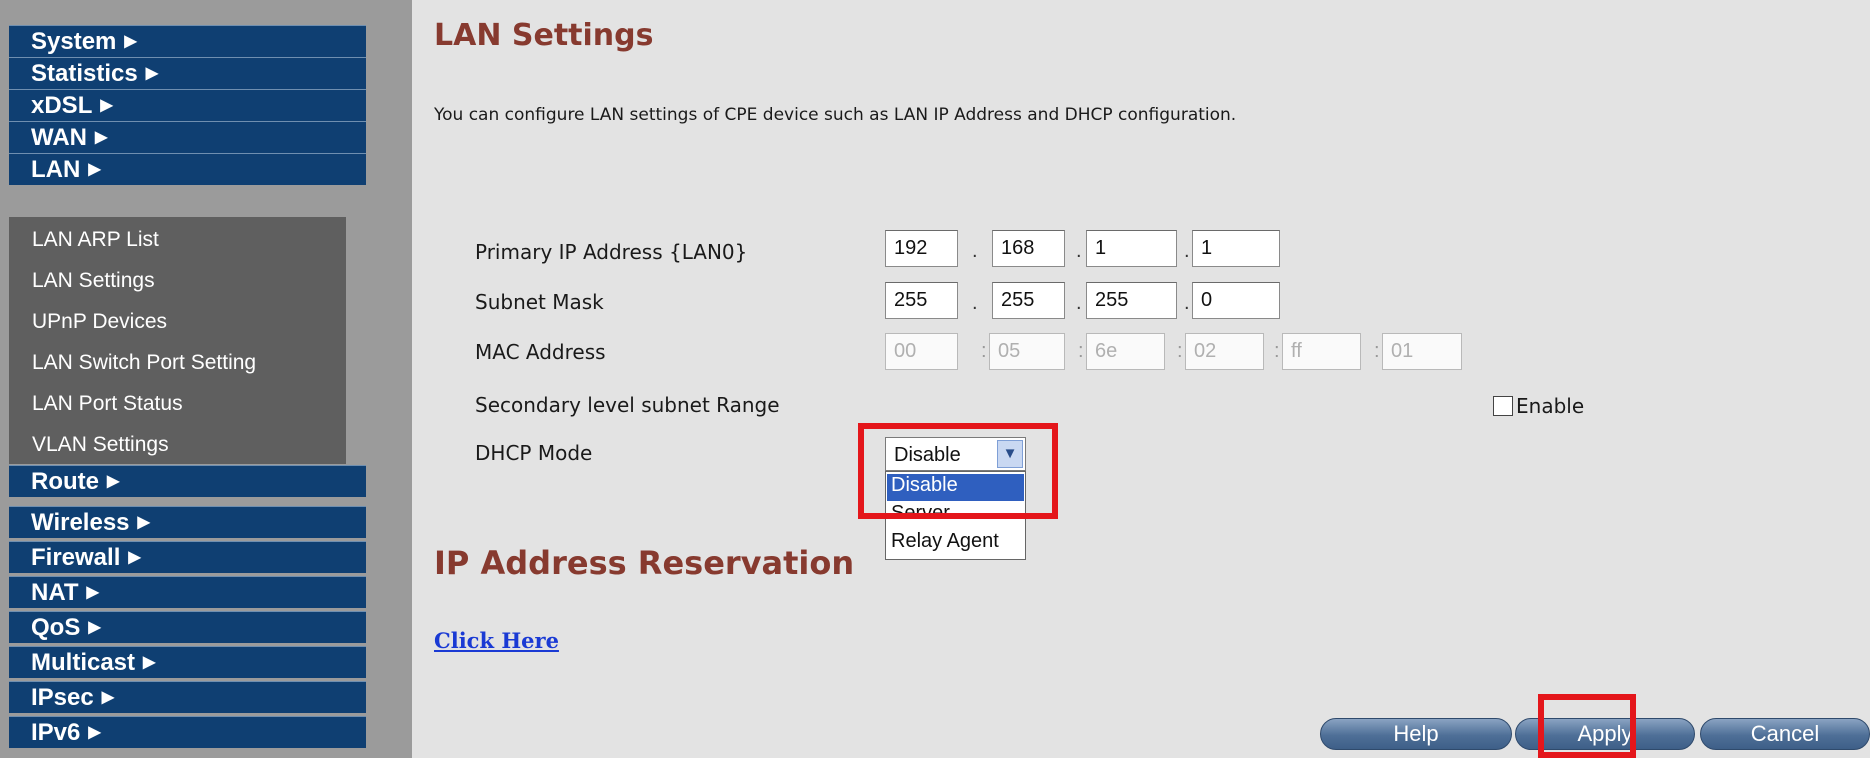 This screenshot has height=758, width=1870. I want to click on nav-wireless: Wireless ▶, so click(187, 522).